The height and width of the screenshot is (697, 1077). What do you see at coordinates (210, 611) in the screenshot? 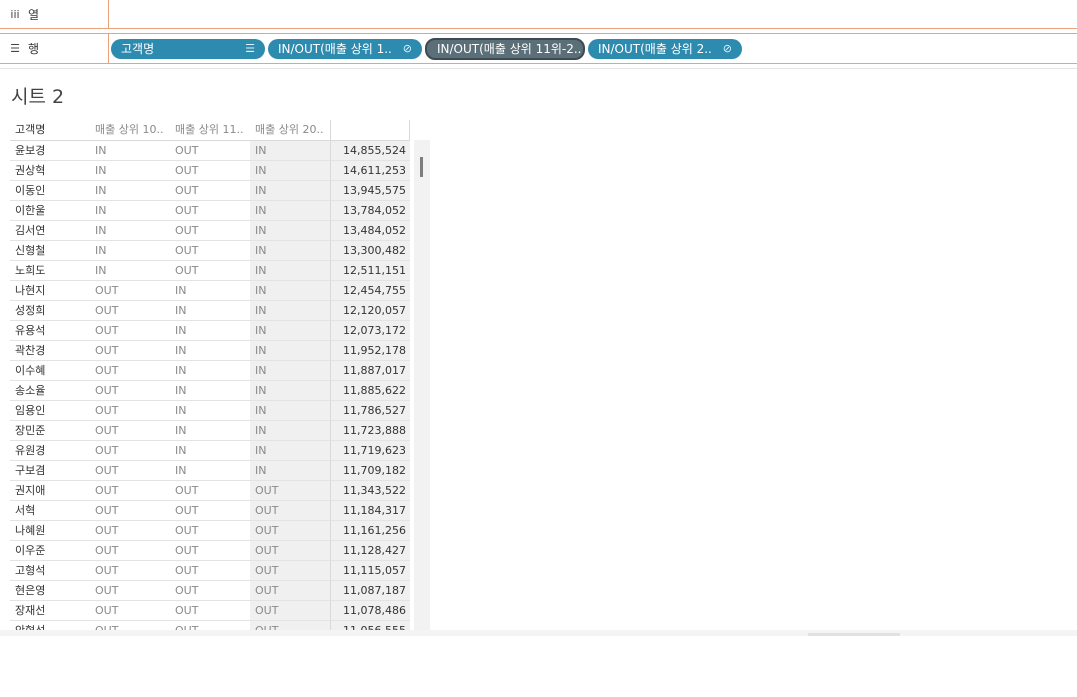
I see `table-row: 장재선 OUT OUT OUT 11,078,486` at bounding box center [210, 611].